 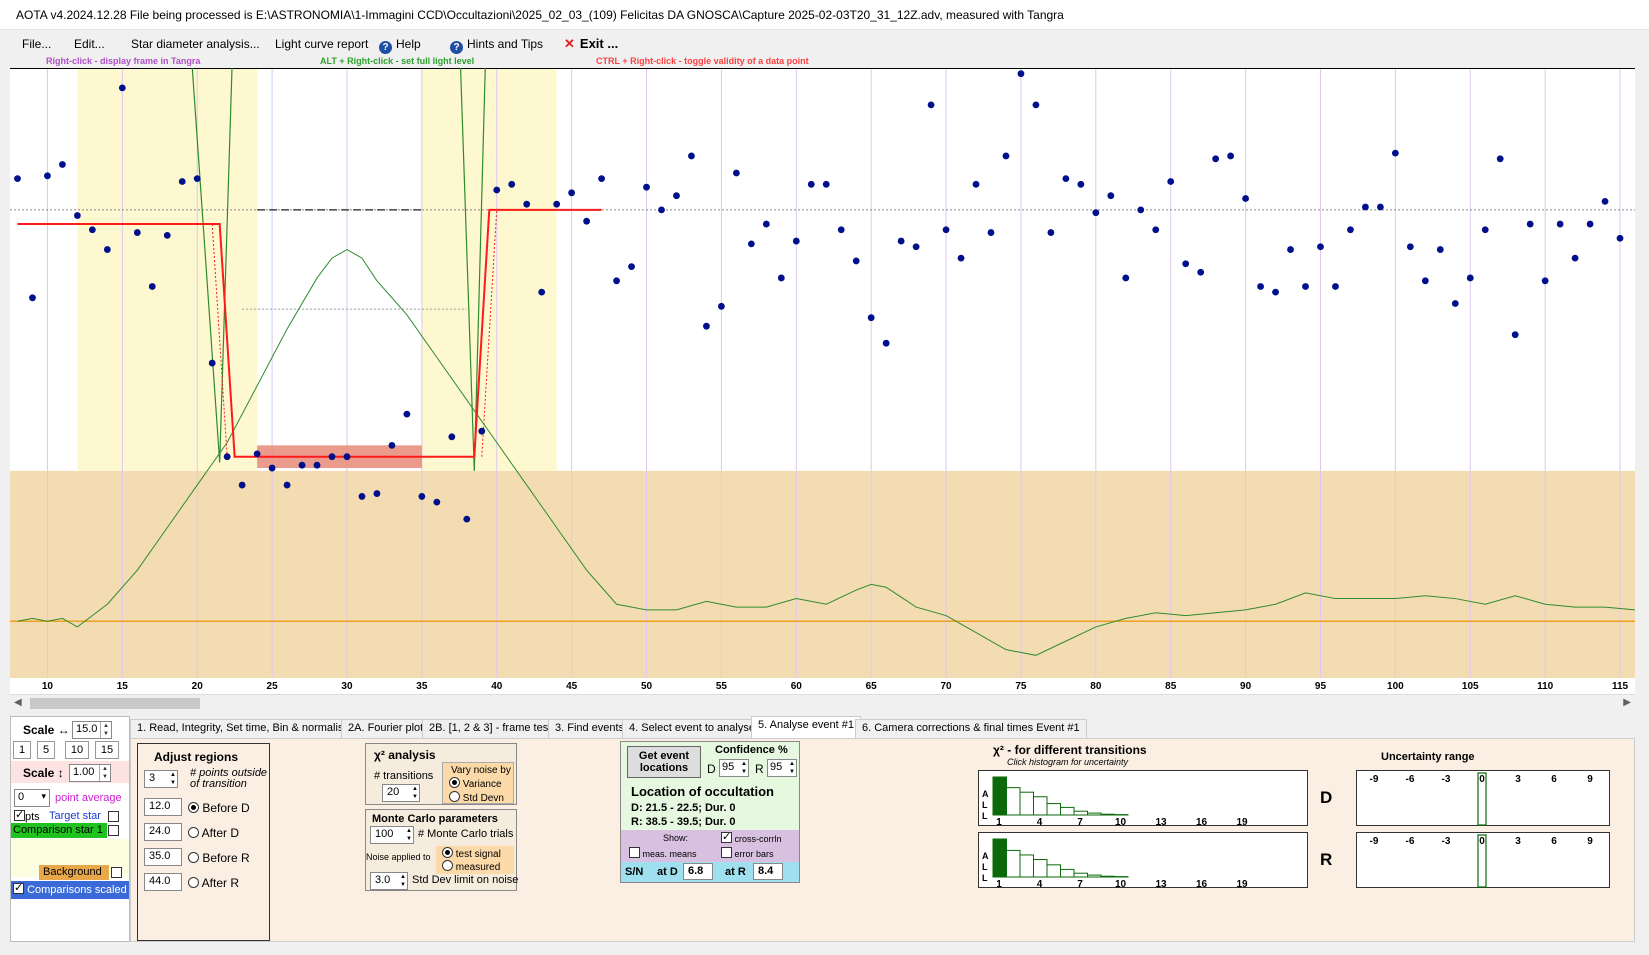 What do you see at coordinates (70, 888) in the screenshot?
I see `comparisons-scaled-toggle: Comparisons scaled` at bounding box center [70, 888].